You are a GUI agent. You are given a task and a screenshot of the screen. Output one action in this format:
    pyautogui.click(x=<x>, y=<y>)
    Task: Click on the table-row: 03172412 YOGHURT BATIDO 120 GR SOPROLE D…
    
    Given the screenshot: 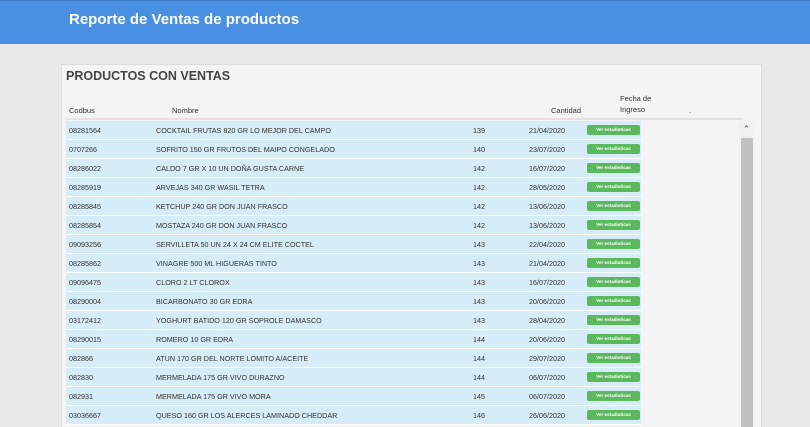 What is the action you would take?
    pyautogui.click(x=404, y=320)
    